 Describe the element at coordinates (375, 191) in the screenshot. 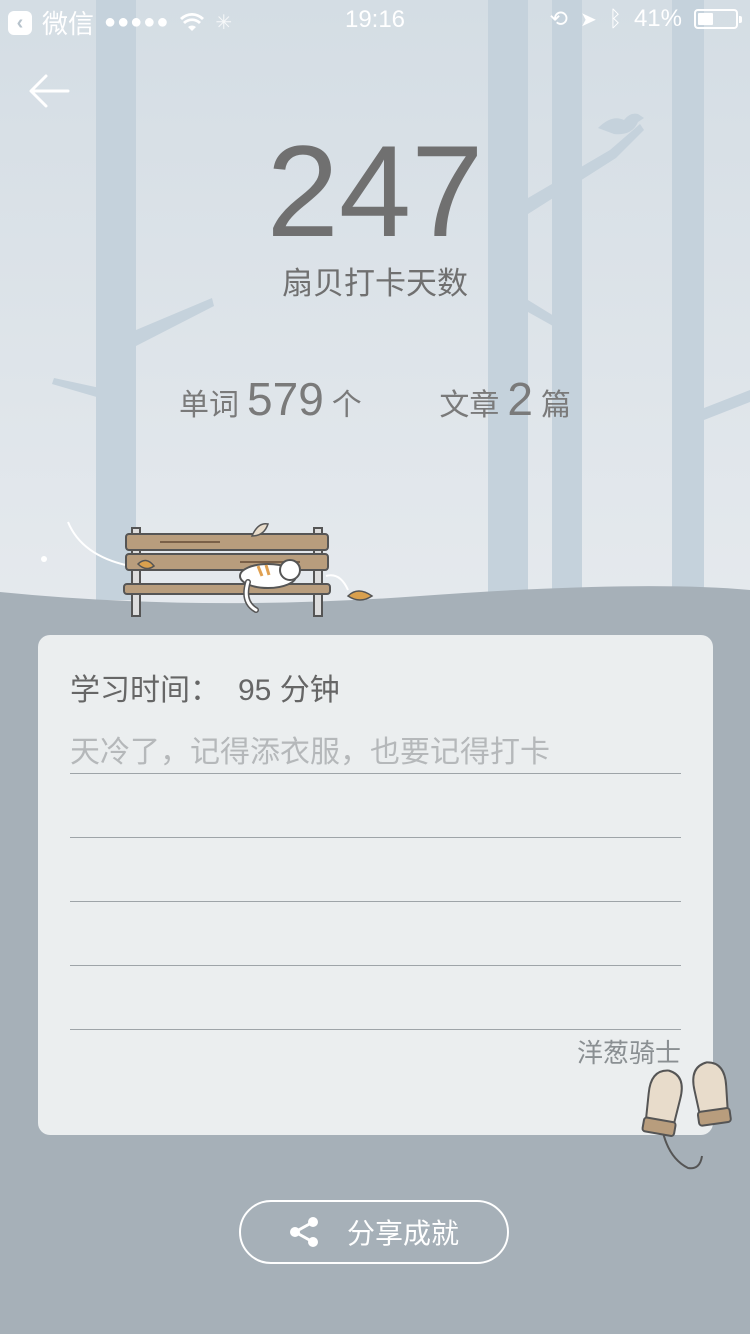

I see `checkin-days-count: 247` at that location.